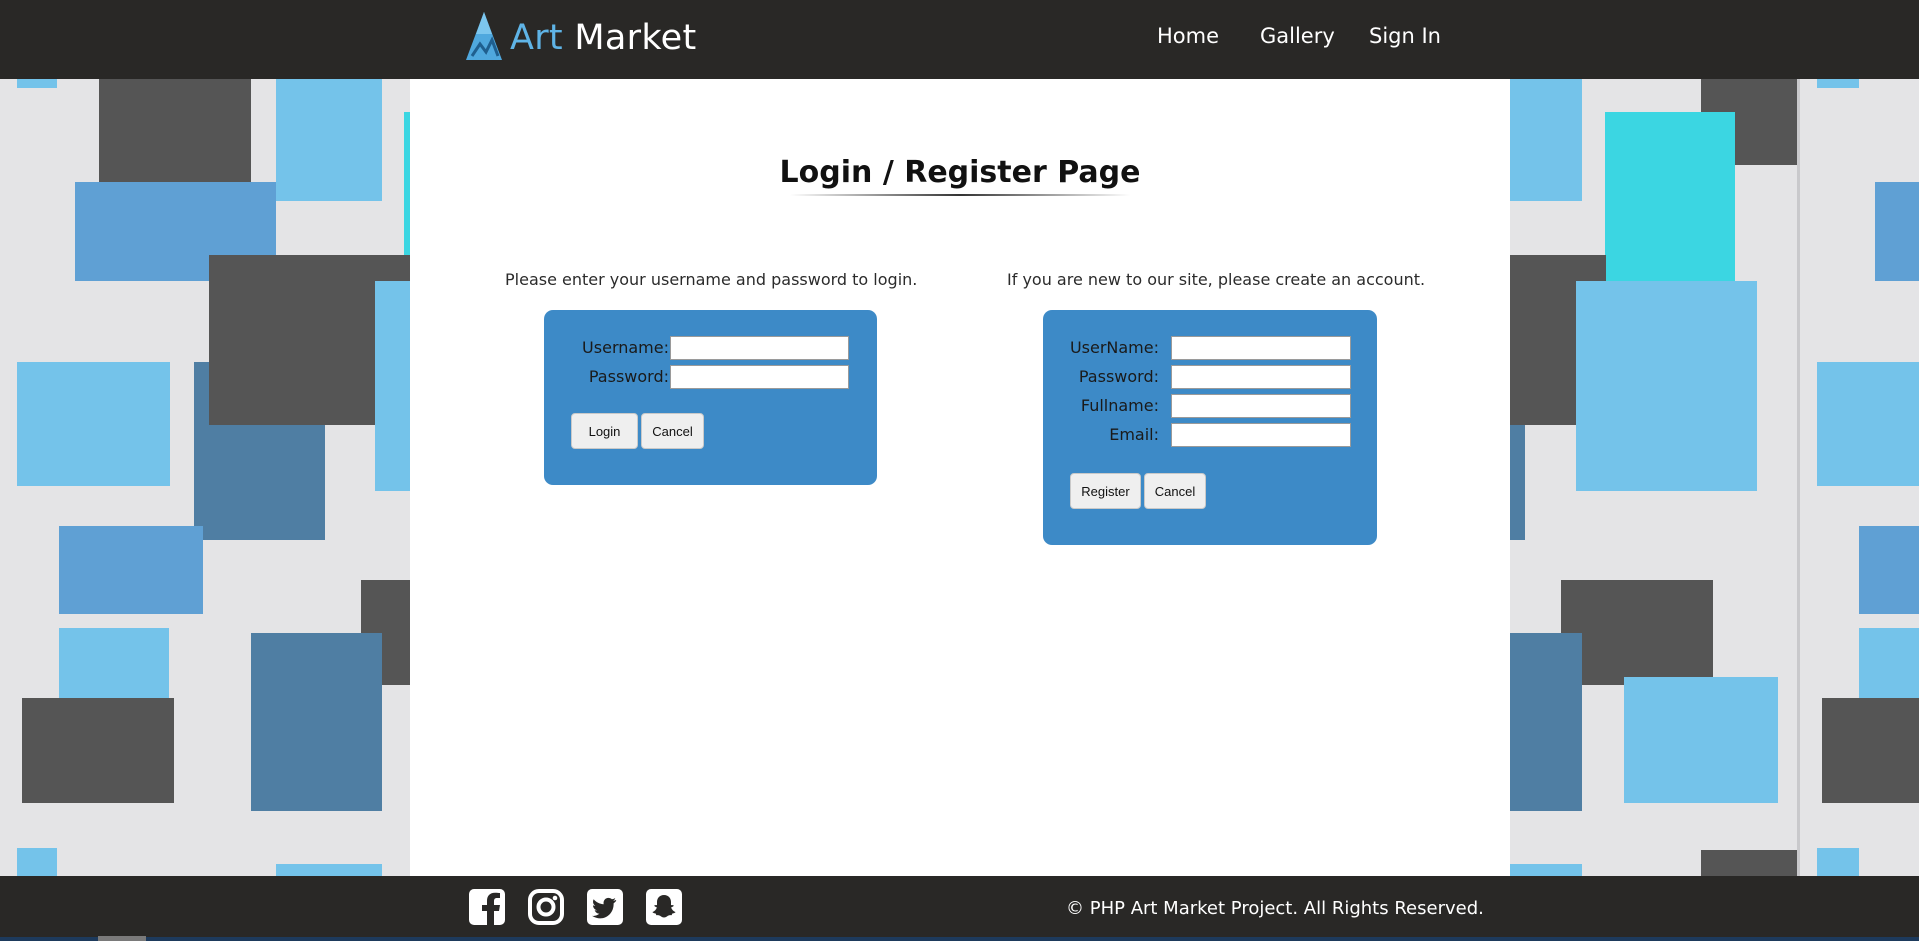 This screenshot has height=941, width=1919. I want to click on register-fullname-label: Fullname:, so click(1119, 405).